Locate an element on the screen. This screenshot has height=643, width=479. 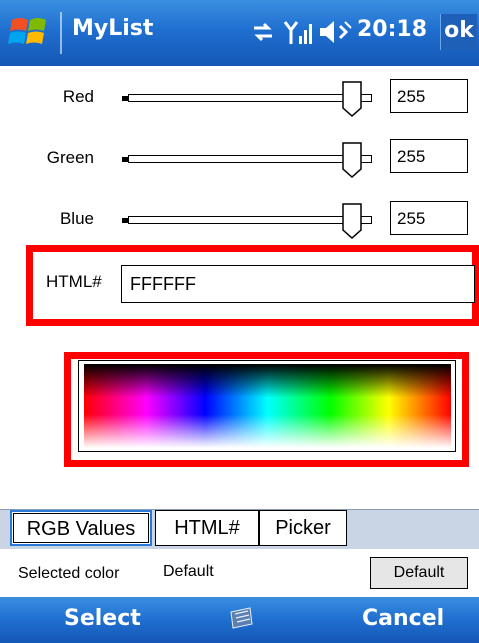
red-slider-track is located at coordinates (250, 98).